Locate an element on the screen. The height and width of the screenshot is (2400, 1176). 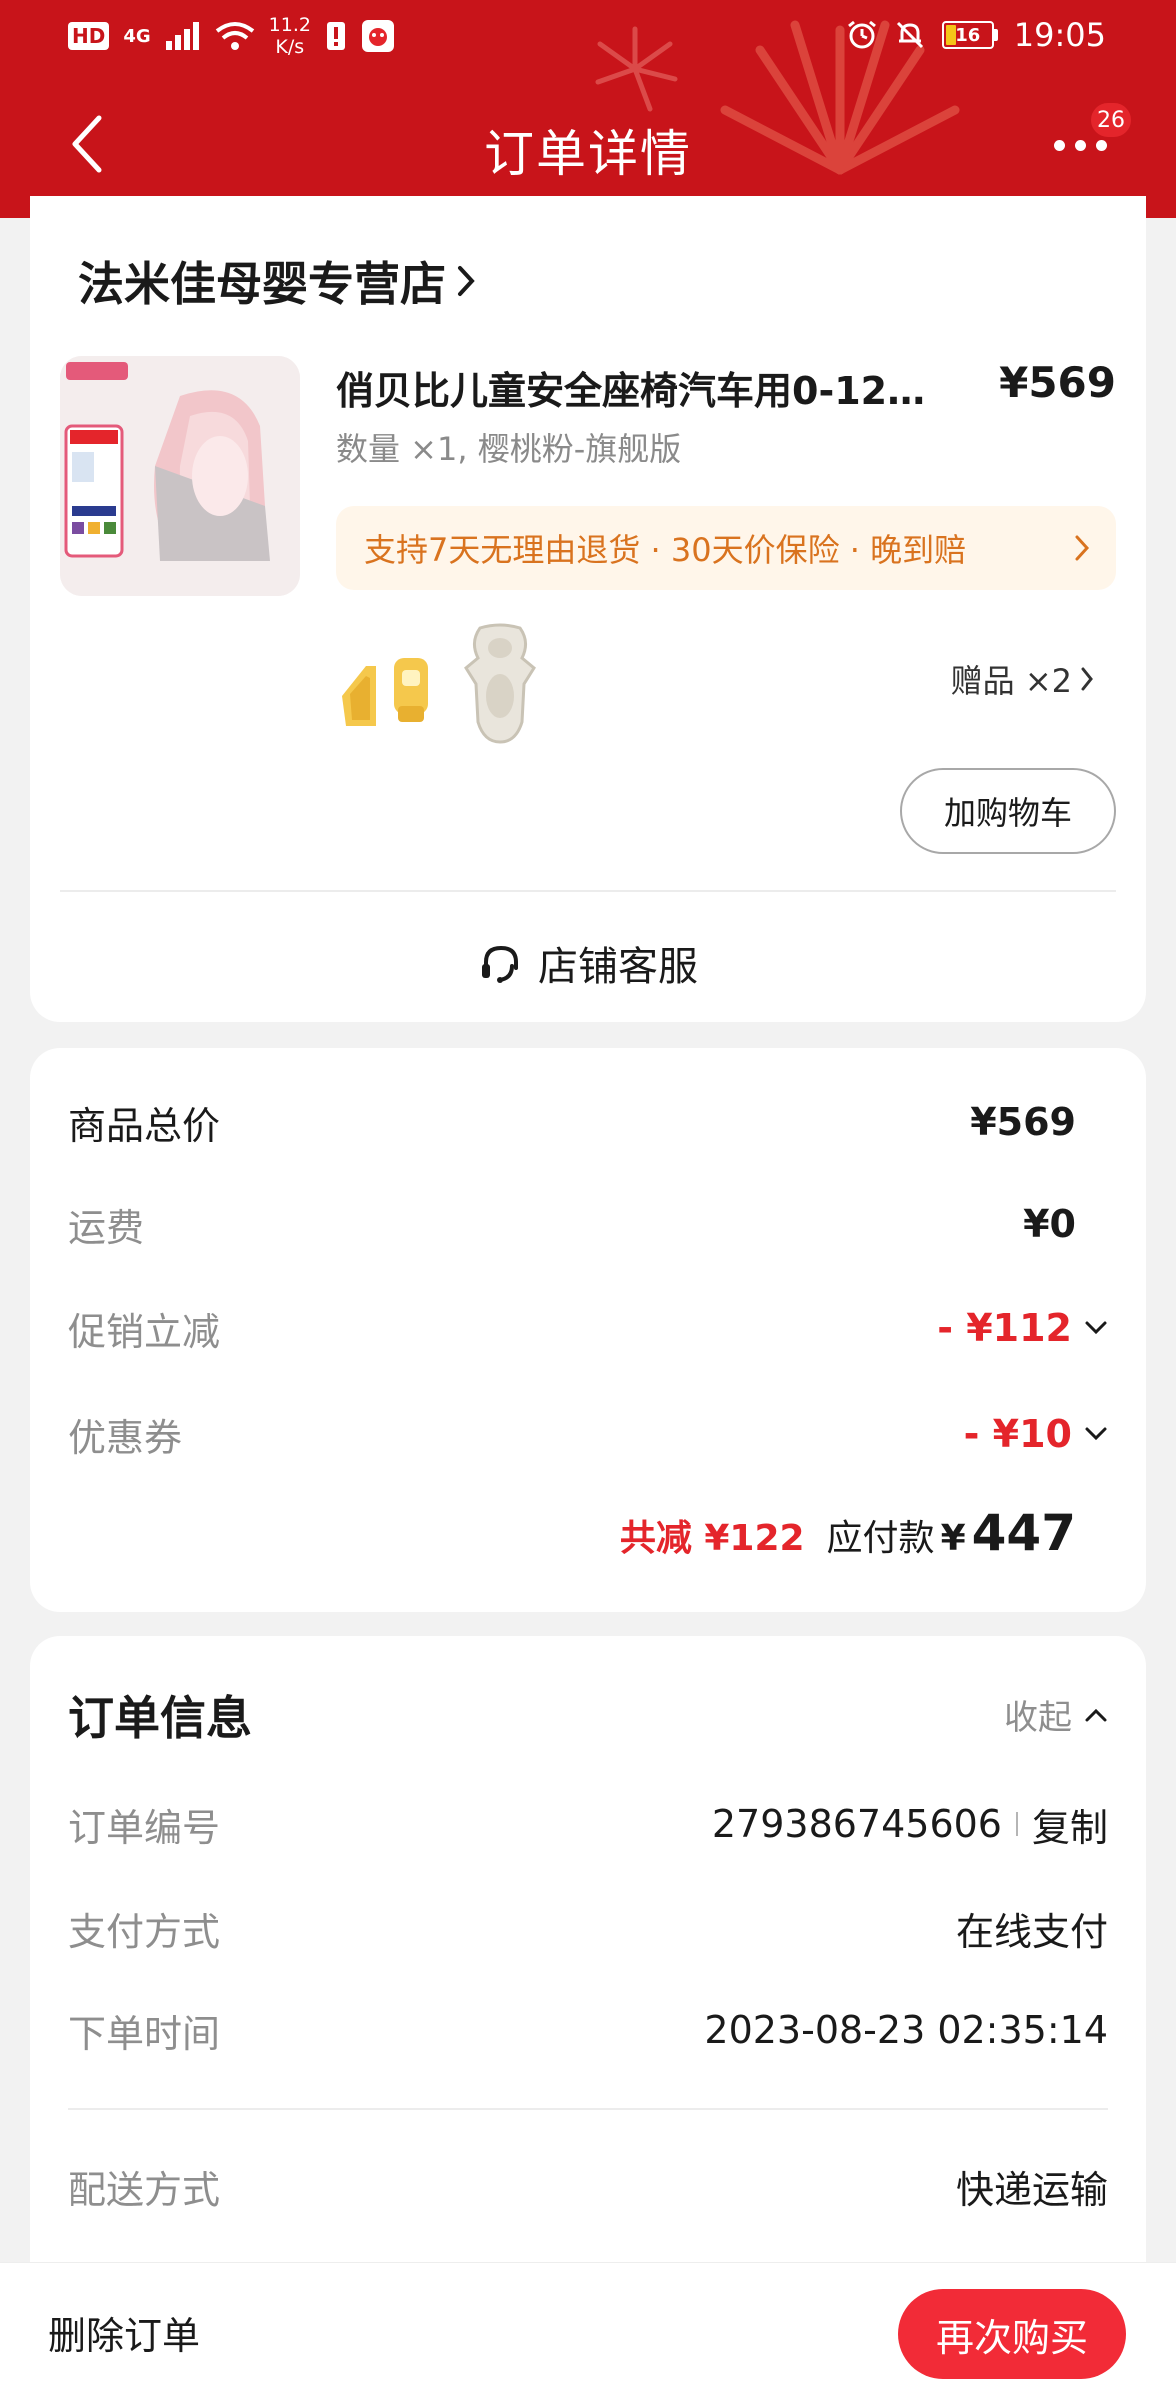
speed-value: 11.2 is located at coordinates (289, 25).